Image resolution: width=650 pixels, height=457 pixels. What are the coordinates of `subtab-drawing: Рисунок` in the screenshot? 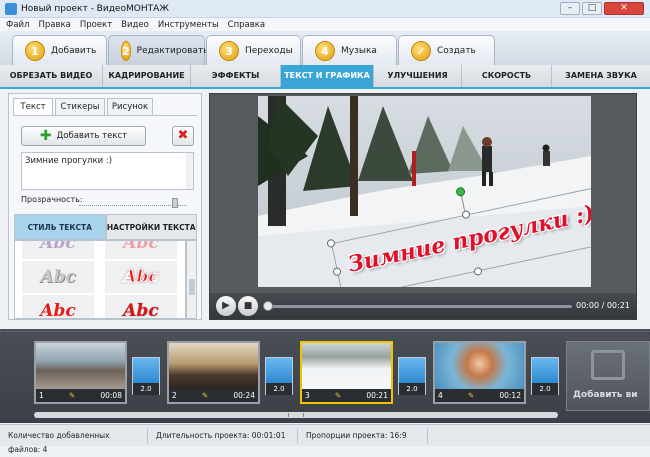 It's located at (130, 106).